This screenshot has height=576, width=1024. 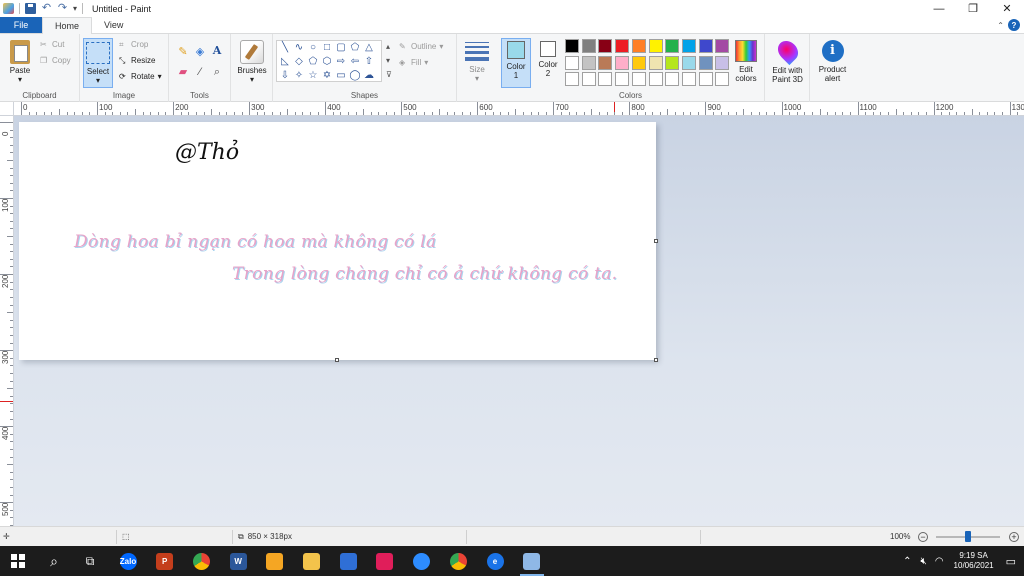 I want to click on task-view-button: ⧉, so click(x=90, y=561).